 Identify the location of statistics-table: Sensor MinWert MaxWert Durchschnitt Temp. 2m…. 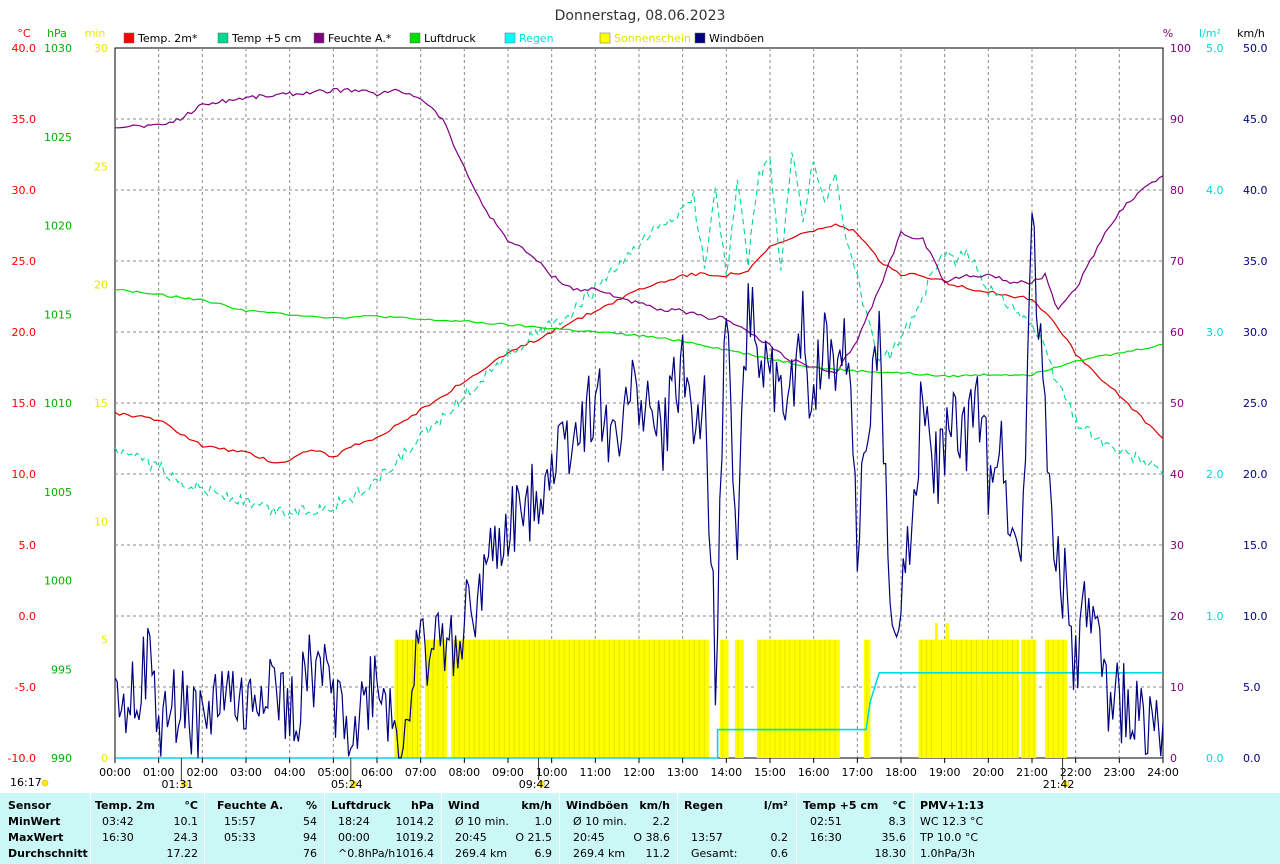
(640, 828).